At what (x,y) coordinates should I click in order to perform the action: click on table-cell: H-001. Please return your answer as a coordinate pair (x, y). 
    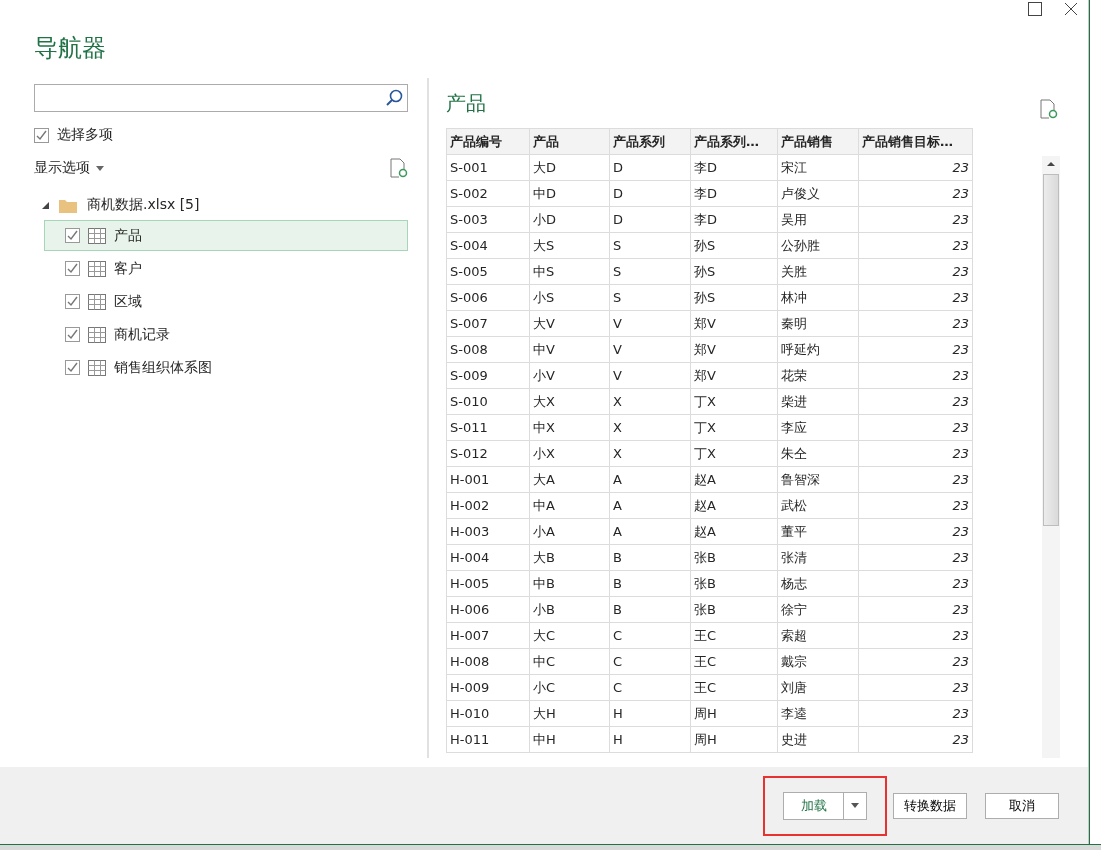
    Looking at the image, I should click on (488, 479).